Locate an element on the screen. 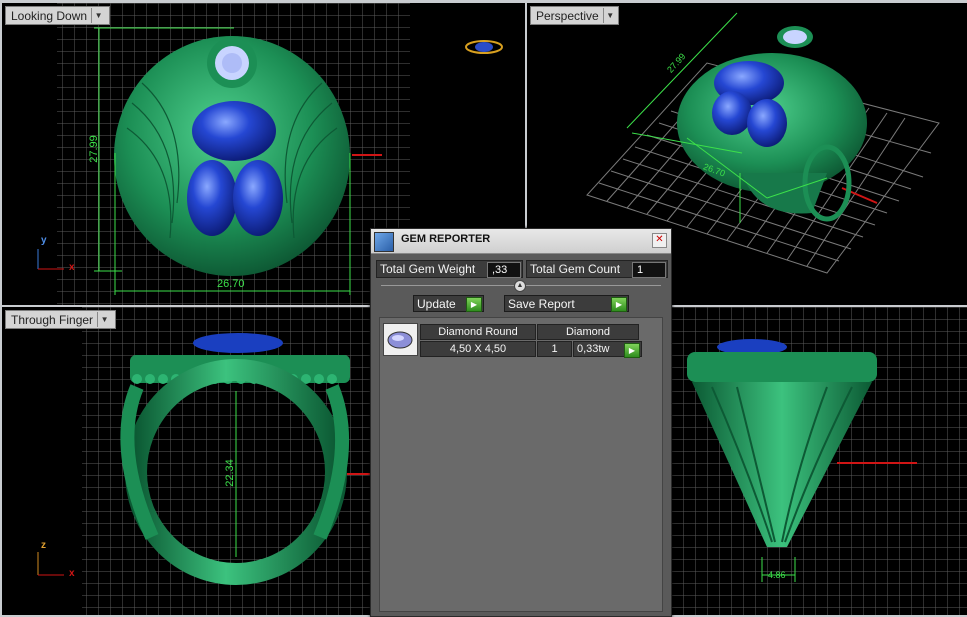  update-button: Update ▶ is located at coordinates (448, 303).